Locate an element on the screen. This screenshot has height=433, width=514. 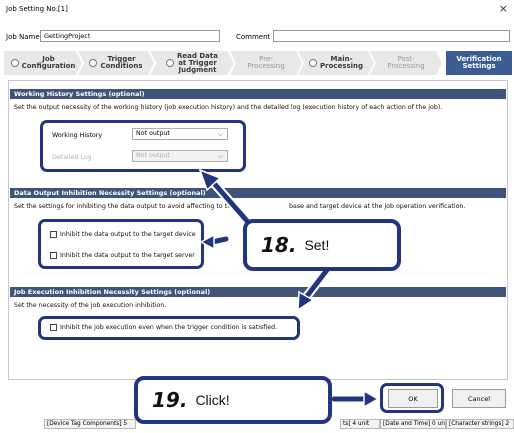
cancel-button: Cancel is located at coordinates (479, 398).